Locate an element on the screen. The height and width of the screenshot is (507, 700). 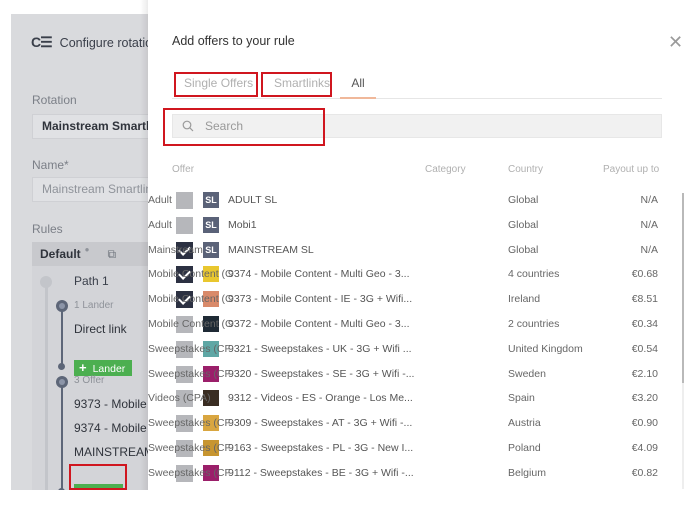
offer-payout: €0.82 is located at coordinates (644, 472).